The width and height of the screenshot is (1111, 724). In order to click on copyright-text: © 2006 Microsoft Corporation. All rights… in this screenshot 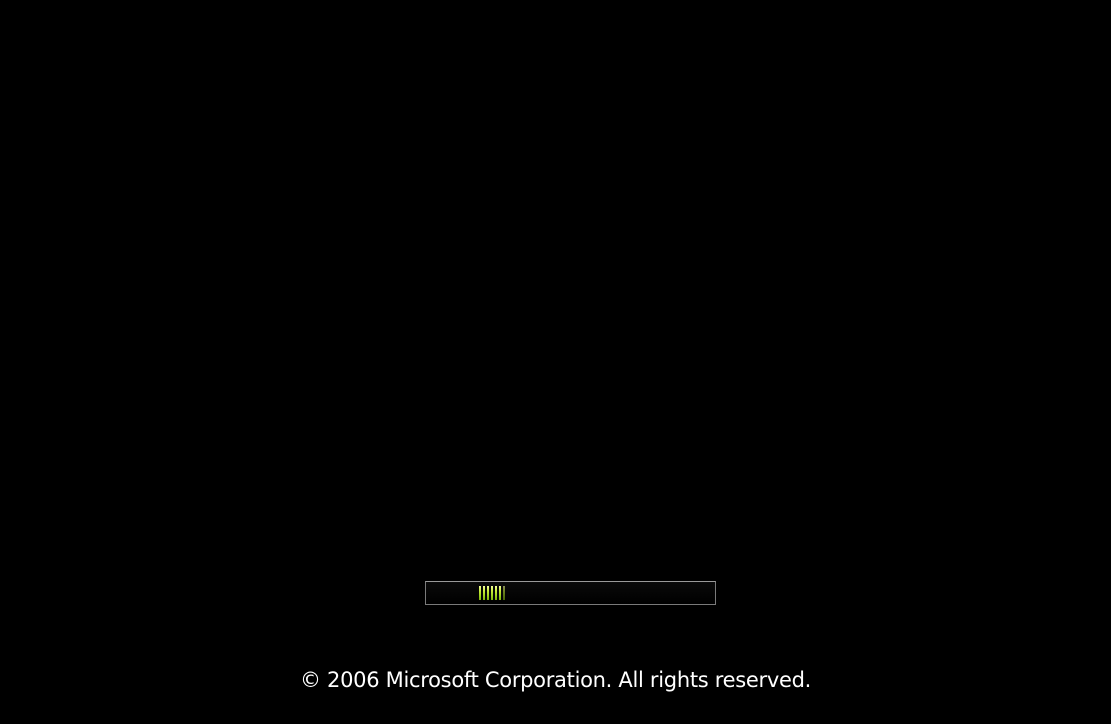, I will do `click(555, 680)`.